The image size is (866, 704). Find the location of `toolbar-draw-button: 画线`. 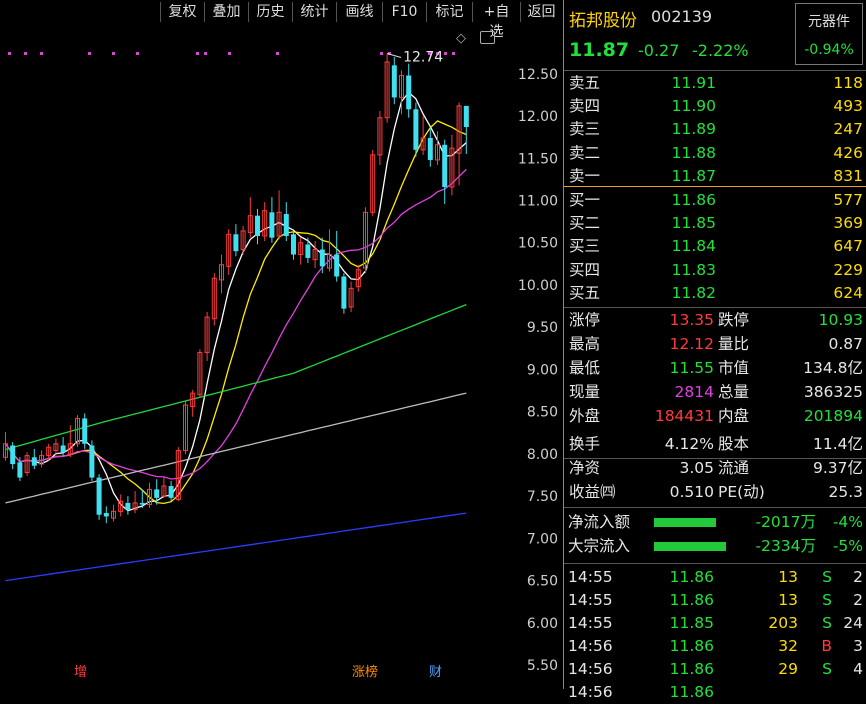

toolbar-draw-button: 画线 is located at coordinates (359, 12).